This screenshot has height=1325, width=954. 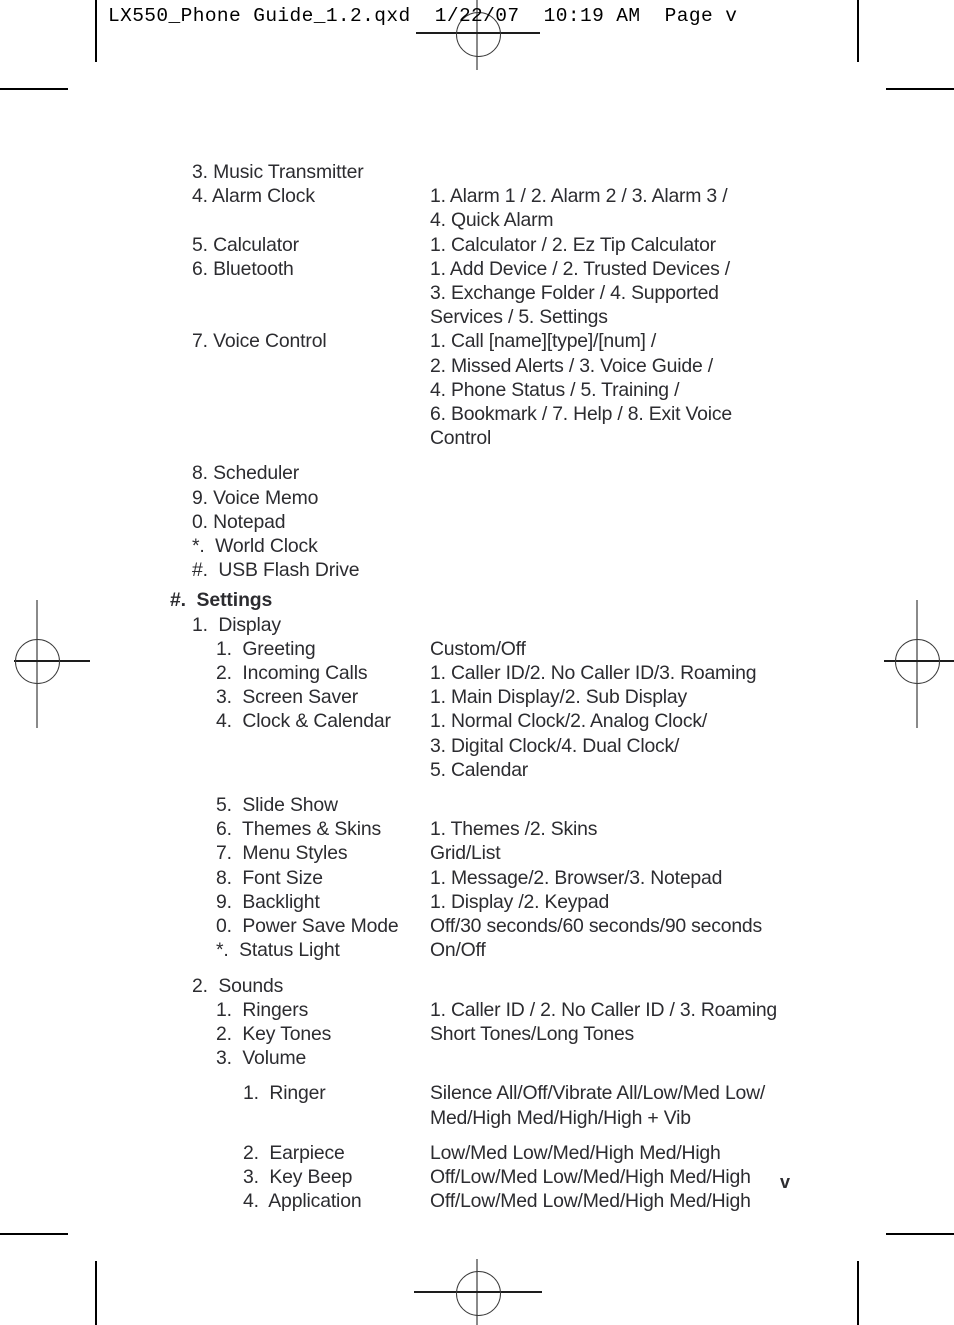 What do you see at coordinates (581, 414) in the screenshot?
I see `outline-row-value: 6. Bookmark / 7. Help / 8. Exit Voice` at bounding box center [581, 414].